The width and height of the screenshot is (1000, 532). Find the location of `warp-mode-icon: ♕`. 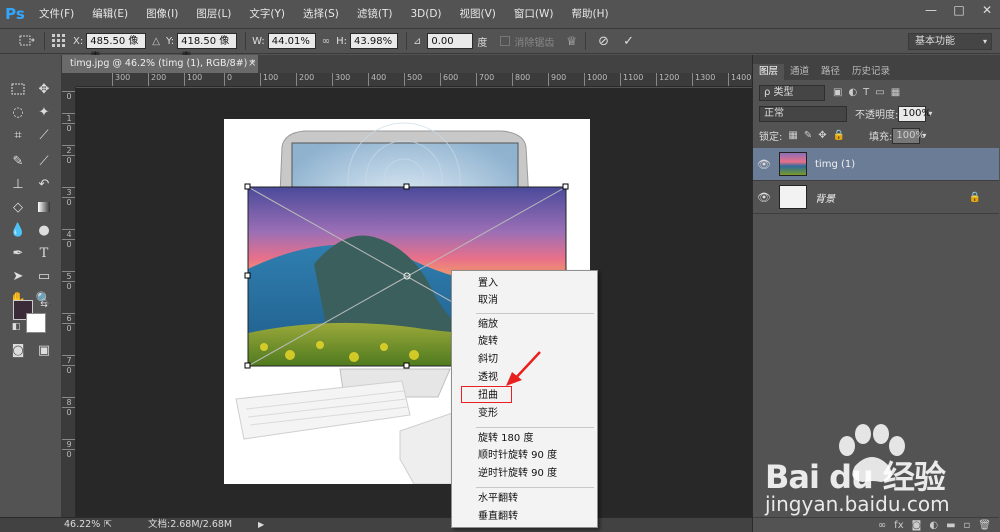

warp-mode-icon: ♕ is located at coordinates (571, 41).